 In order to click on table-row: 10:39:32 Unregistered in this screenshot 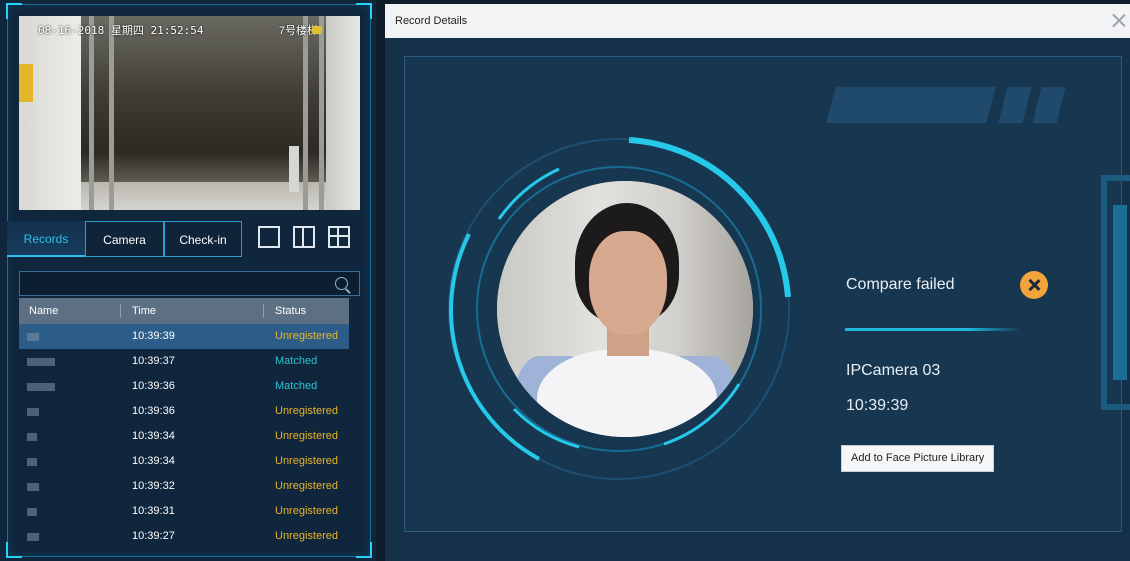, I will do `click(184, 486)`.